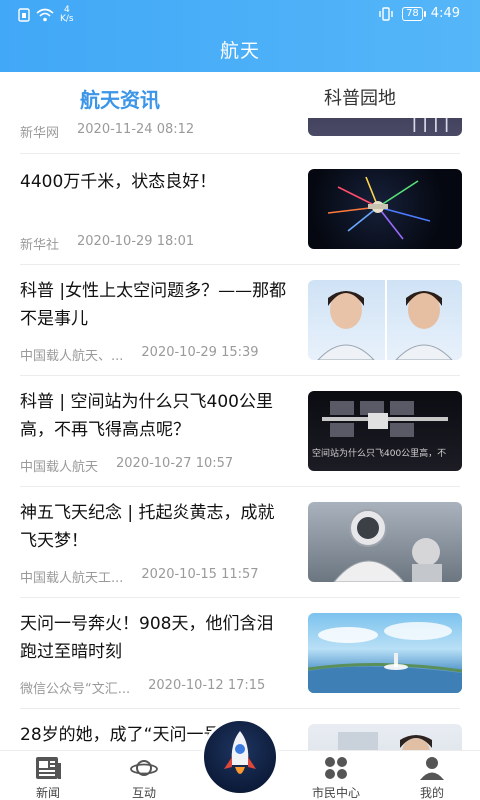 Image resolution: width=480 pixels, height=800 pixels. What do you see at coordinates (136, 129) in the screenshot?
I see `article-date: 2020-11-24 08:12` at bounding box center [136, 129].